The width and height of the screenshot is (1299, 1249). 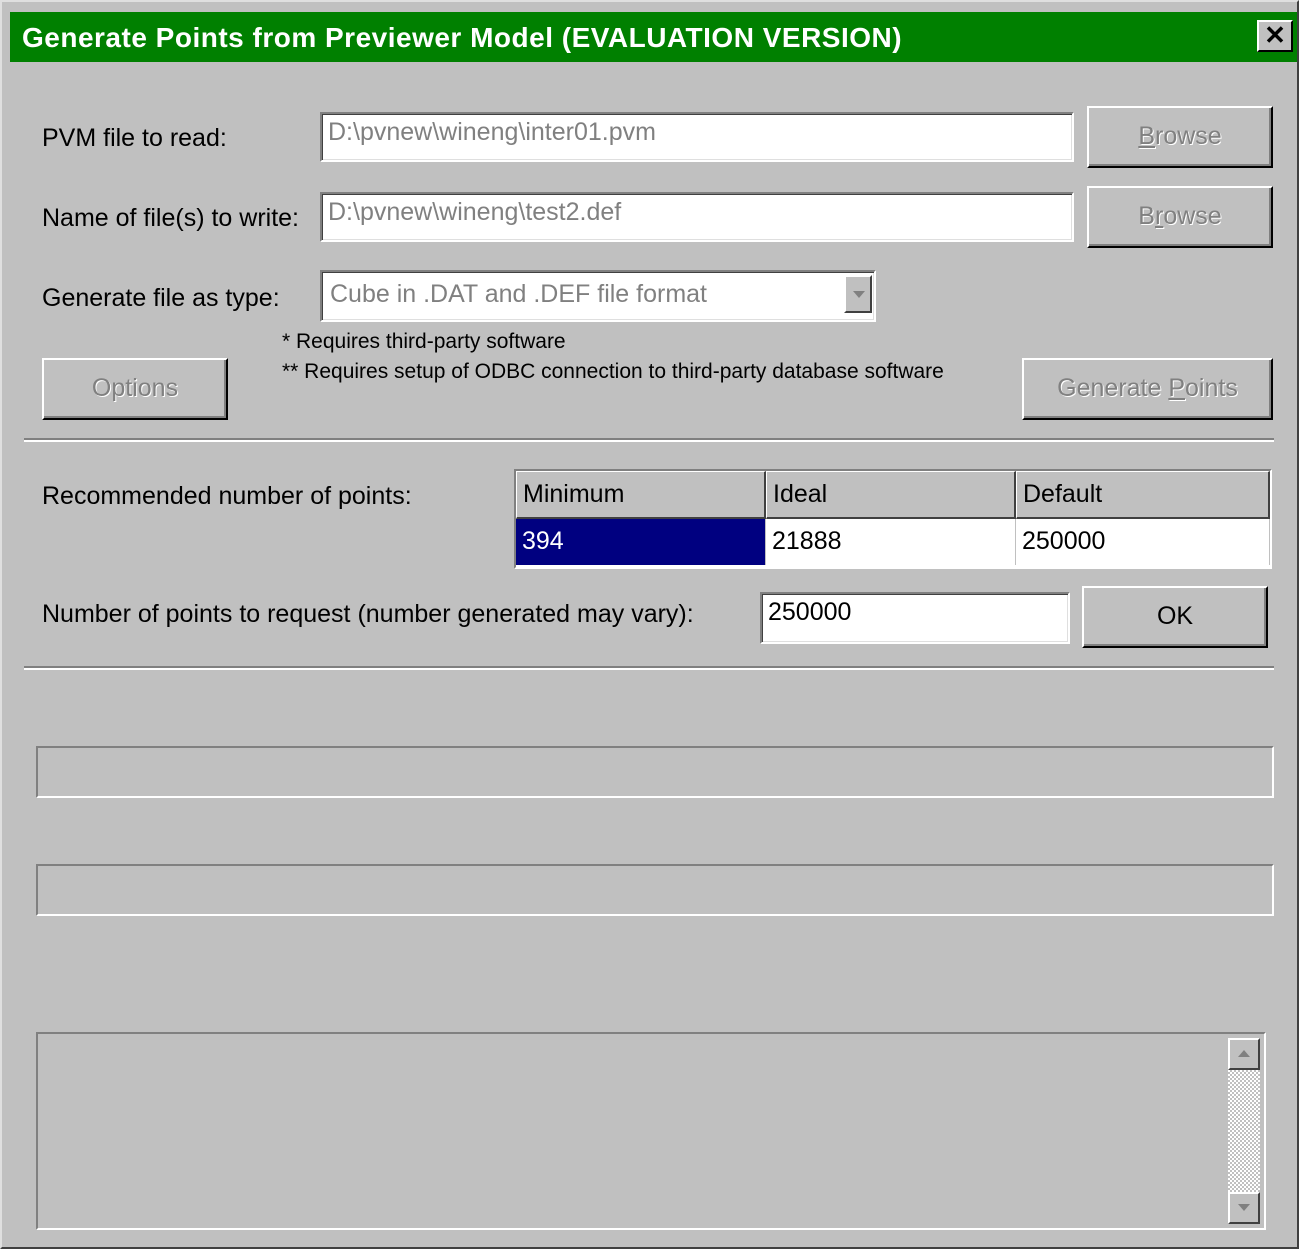 I want to click on browse-pvm-accel: B, so click(x=1146, y=136).